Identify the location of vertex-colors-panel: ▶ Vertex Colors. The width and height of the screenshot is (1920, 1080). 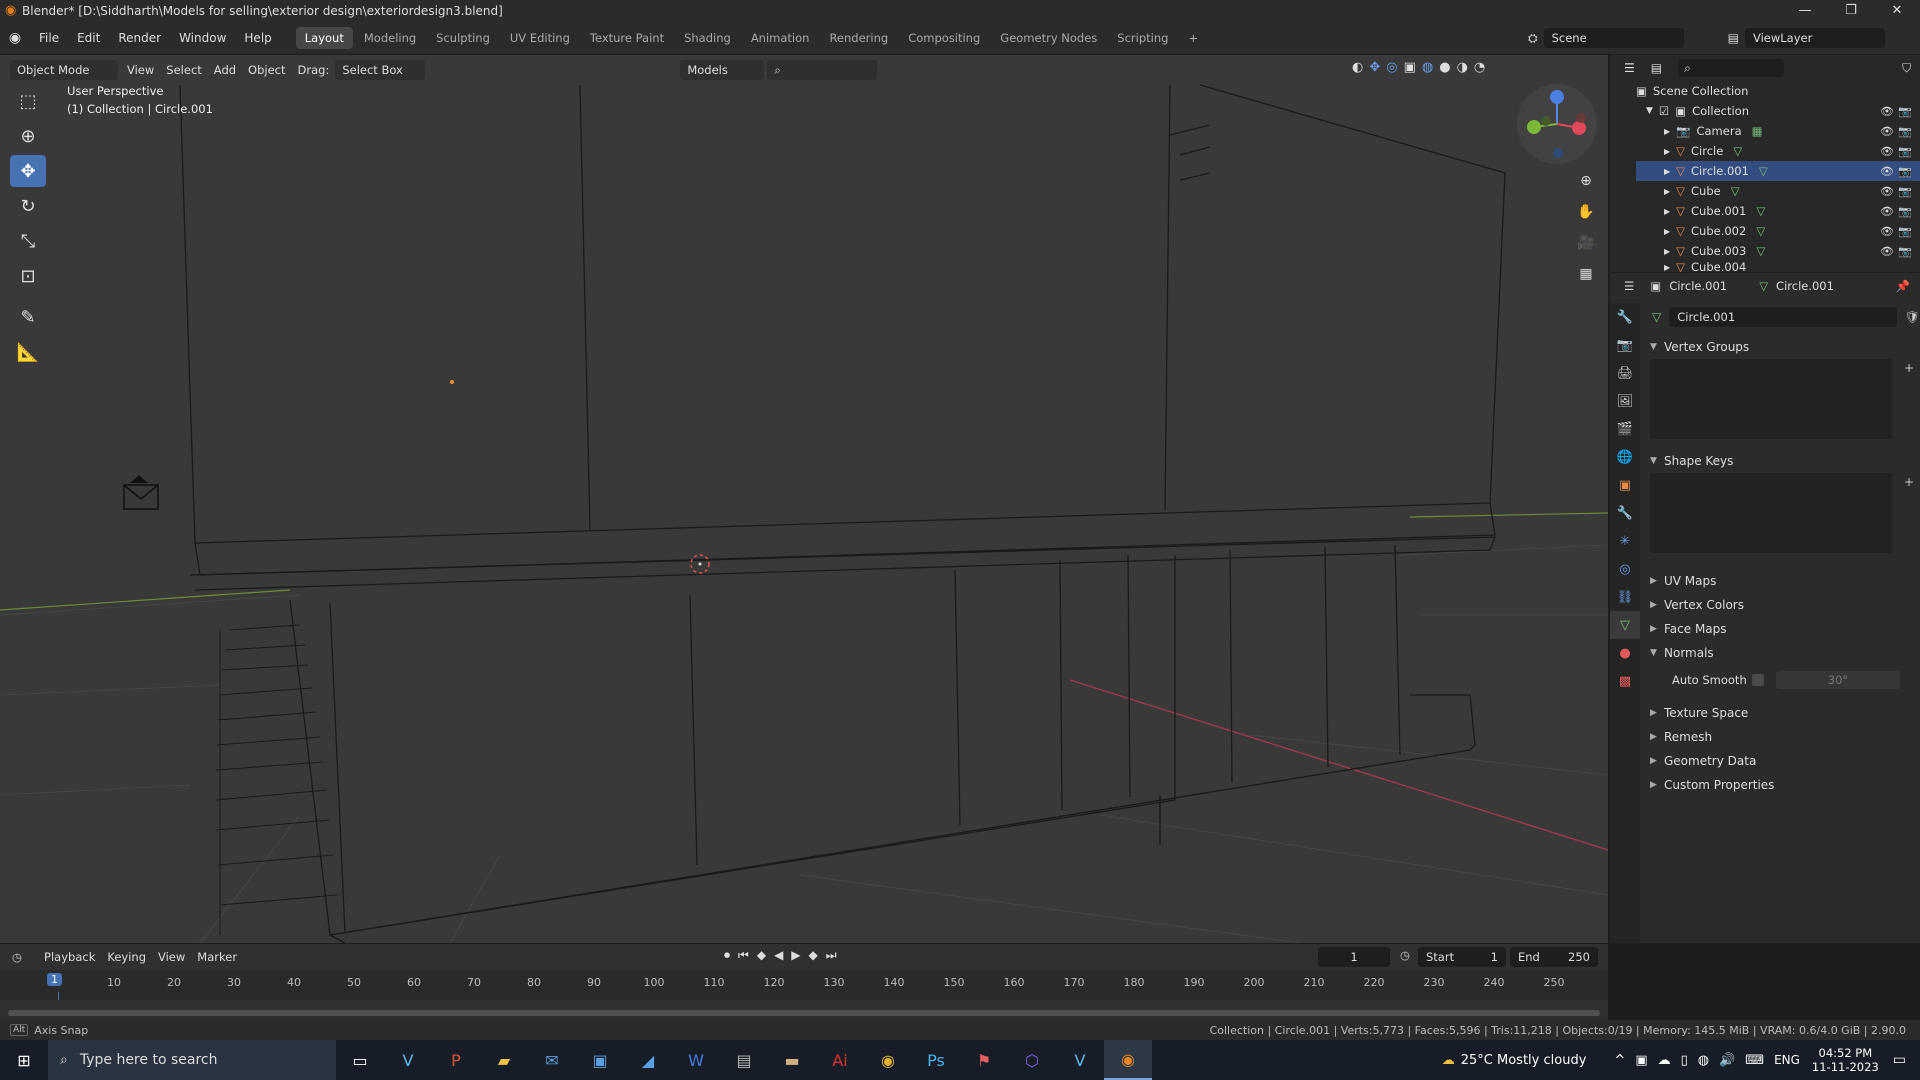
(1780, 605).